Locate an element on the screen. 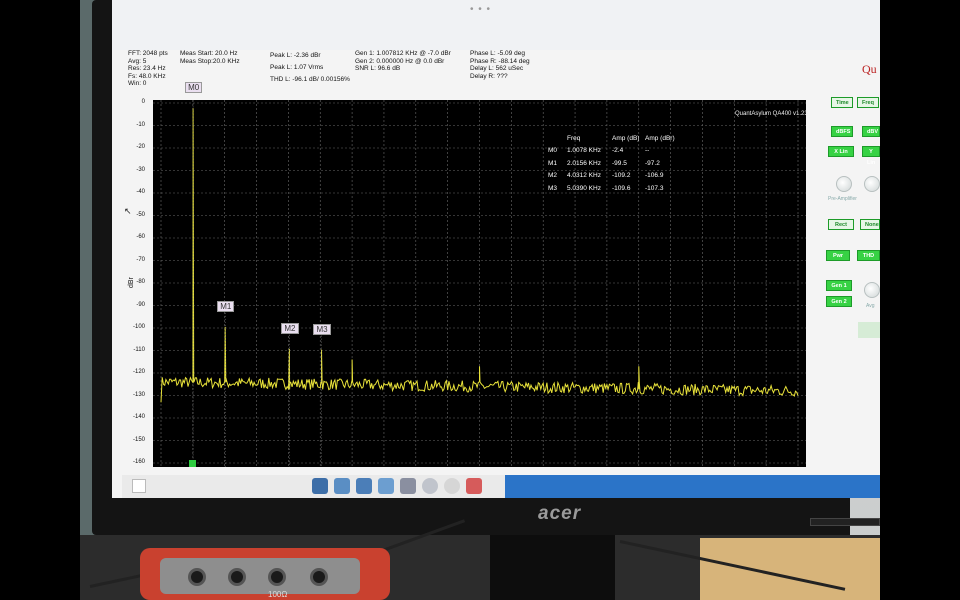 The image size is (960, 600). marker-table-cell: -99.5 is located at coordinates (619, 163).